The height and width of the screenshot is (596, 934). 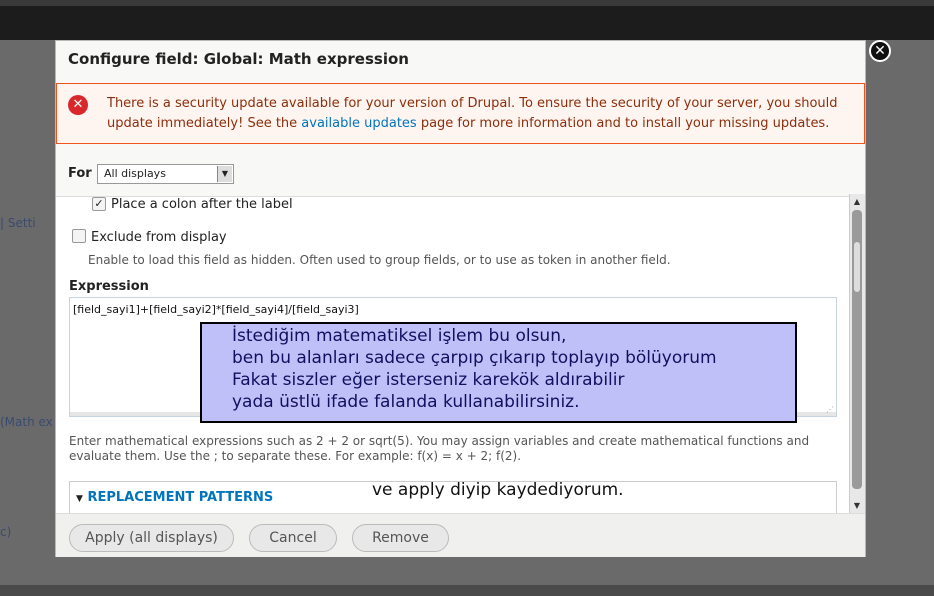 I want to click on annotation-caption: ve apply diyip kaydediyorum., so click(x=498, y=490).